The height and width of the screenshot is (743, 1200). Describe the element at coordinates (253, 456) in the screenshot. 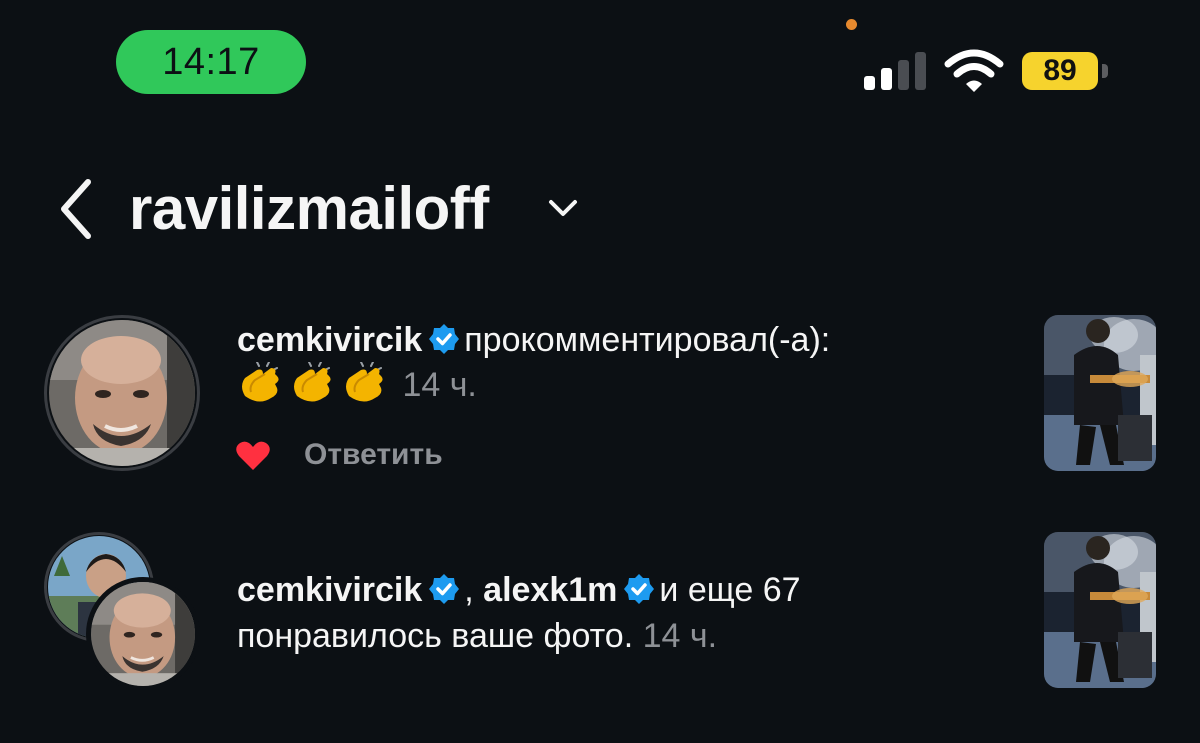

I see `heart-icon` at that location.